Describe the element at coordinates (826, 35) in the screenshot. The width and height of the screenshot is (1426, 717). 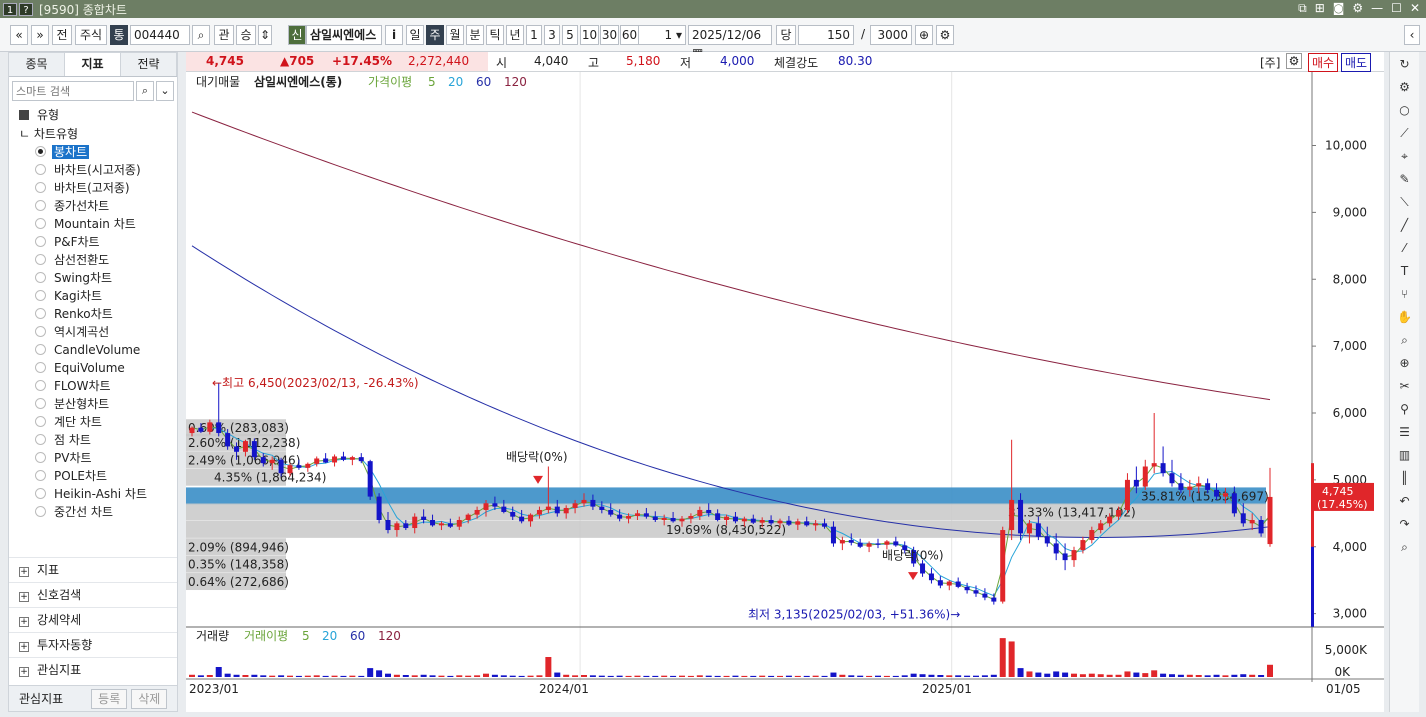
I see `count-input: 150` at that location.